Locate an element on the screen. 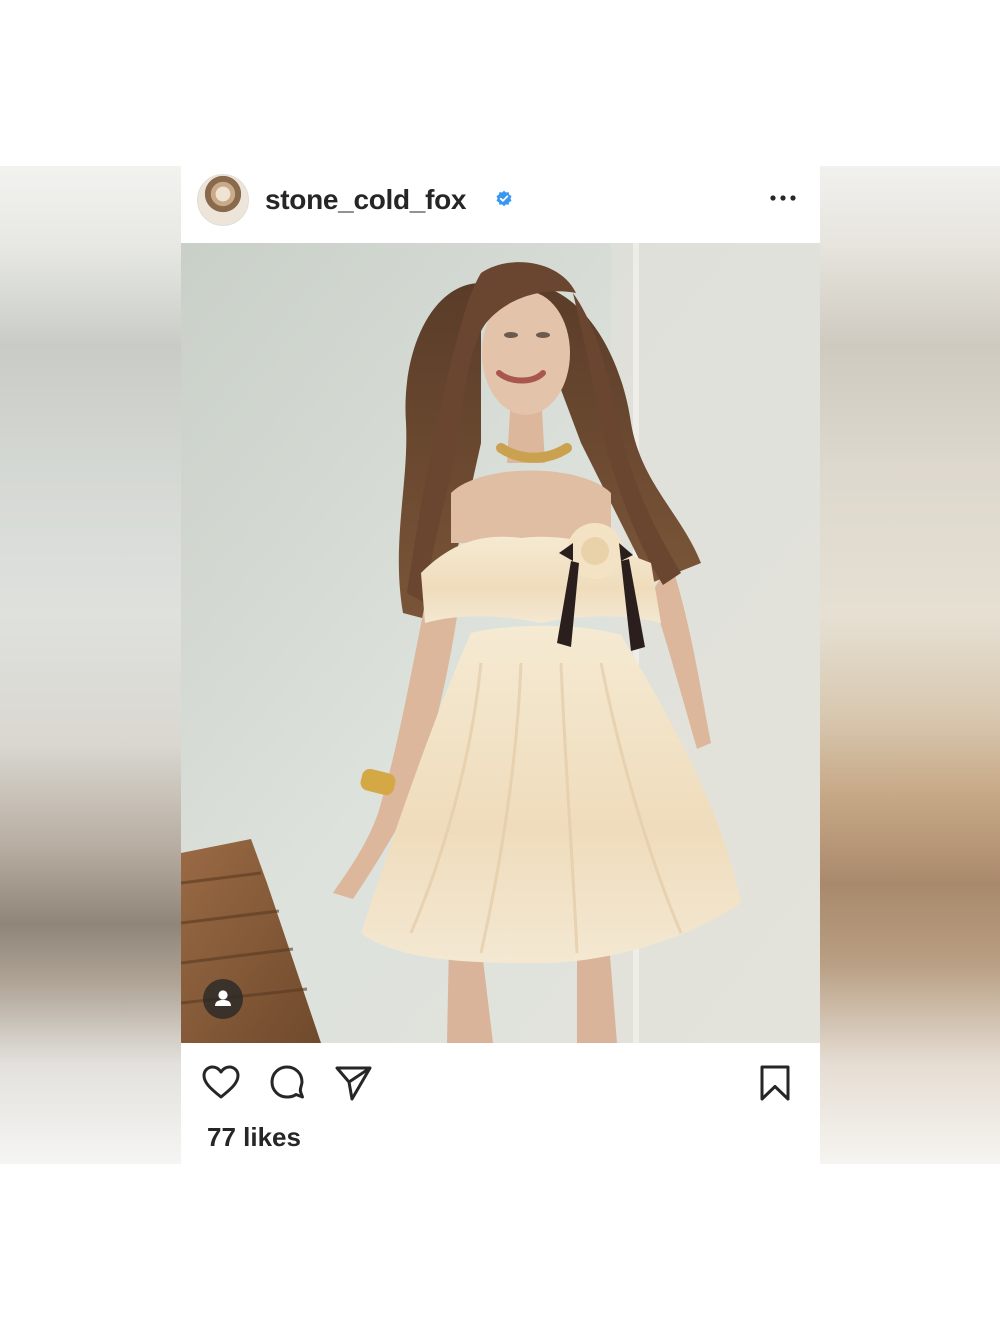 Image resolution: width=1000 pixels, height=1333 pixels. username: stone_cold_fox is located at coordinates (365, 200).